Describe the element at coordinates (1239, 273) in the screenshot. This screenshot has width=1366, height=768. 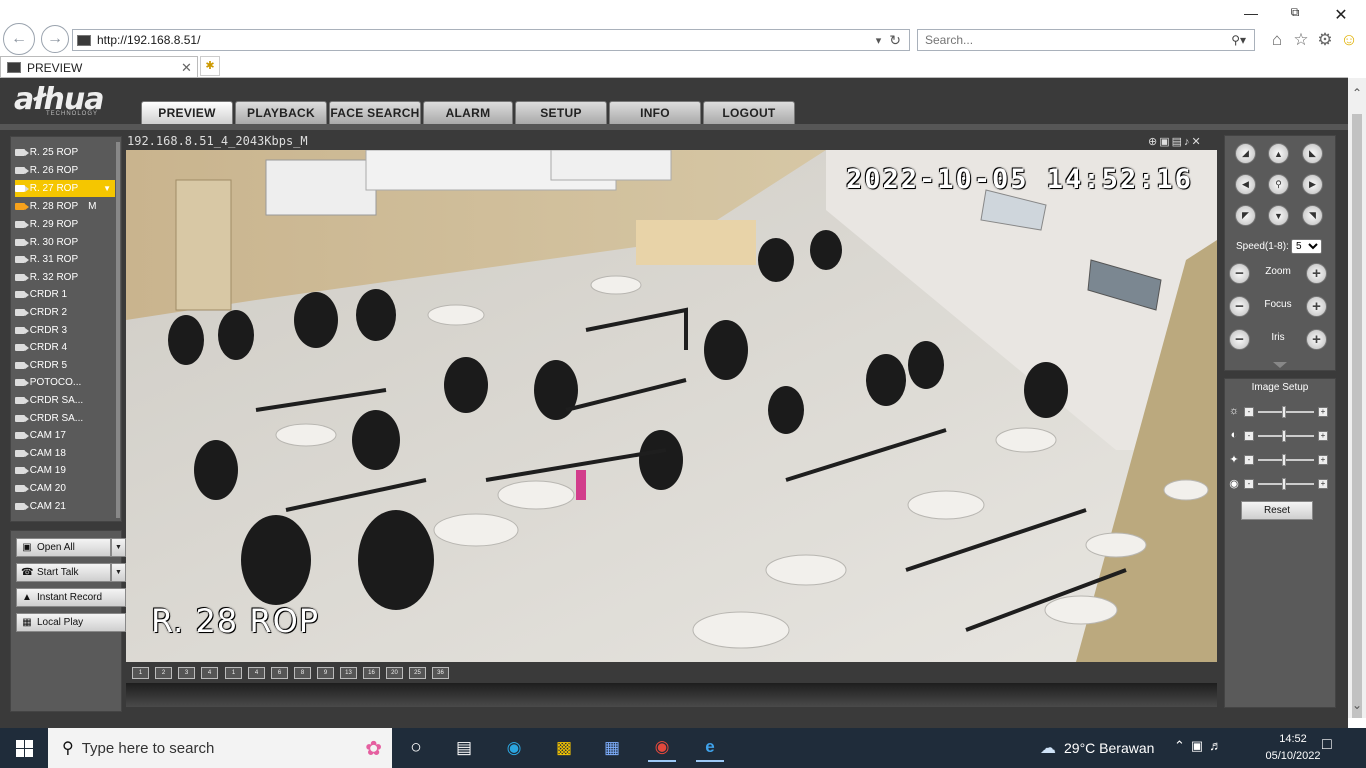
I see `zoom-out-button: −` at that location.